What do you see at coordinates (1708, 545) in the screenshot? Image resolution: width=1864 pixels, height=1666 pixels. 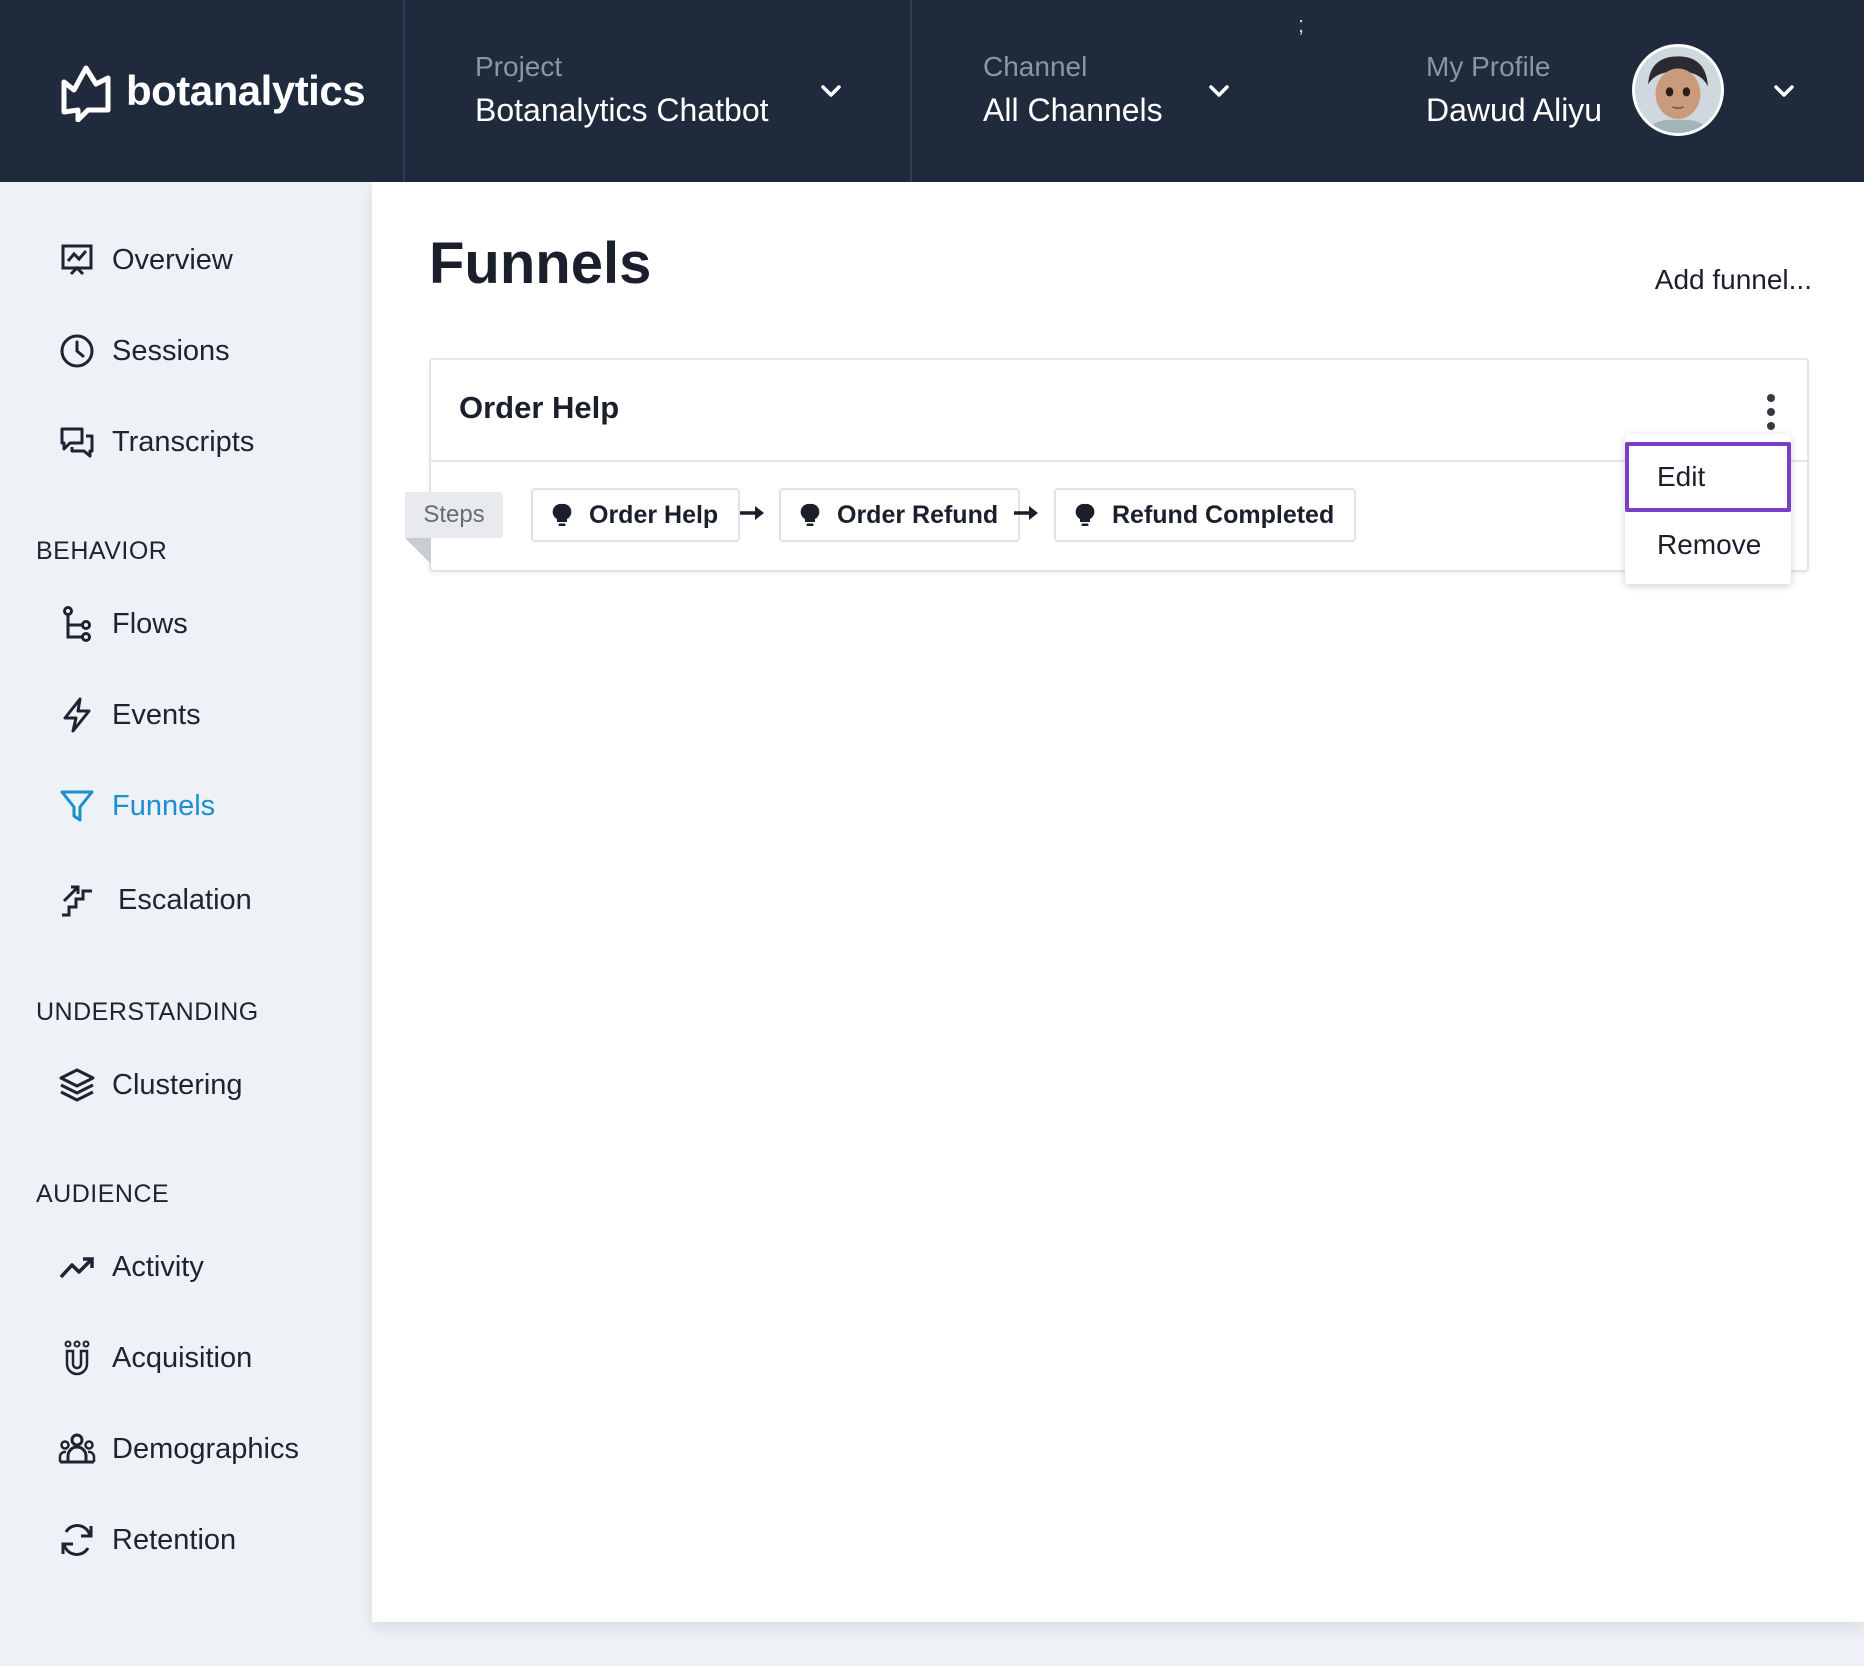 I see `menu-item-remove: Remove` at bounding box center [1708, 545].